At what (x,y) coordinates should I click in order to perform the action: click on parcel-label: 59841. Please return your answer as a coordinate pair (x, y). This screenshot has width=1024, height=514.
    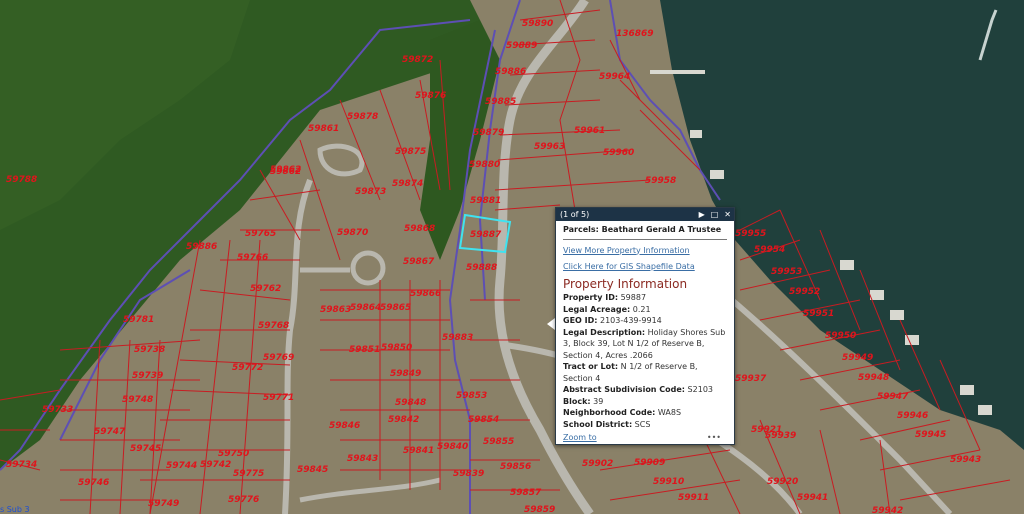
    Looking at the image, I should click on (418, 451).